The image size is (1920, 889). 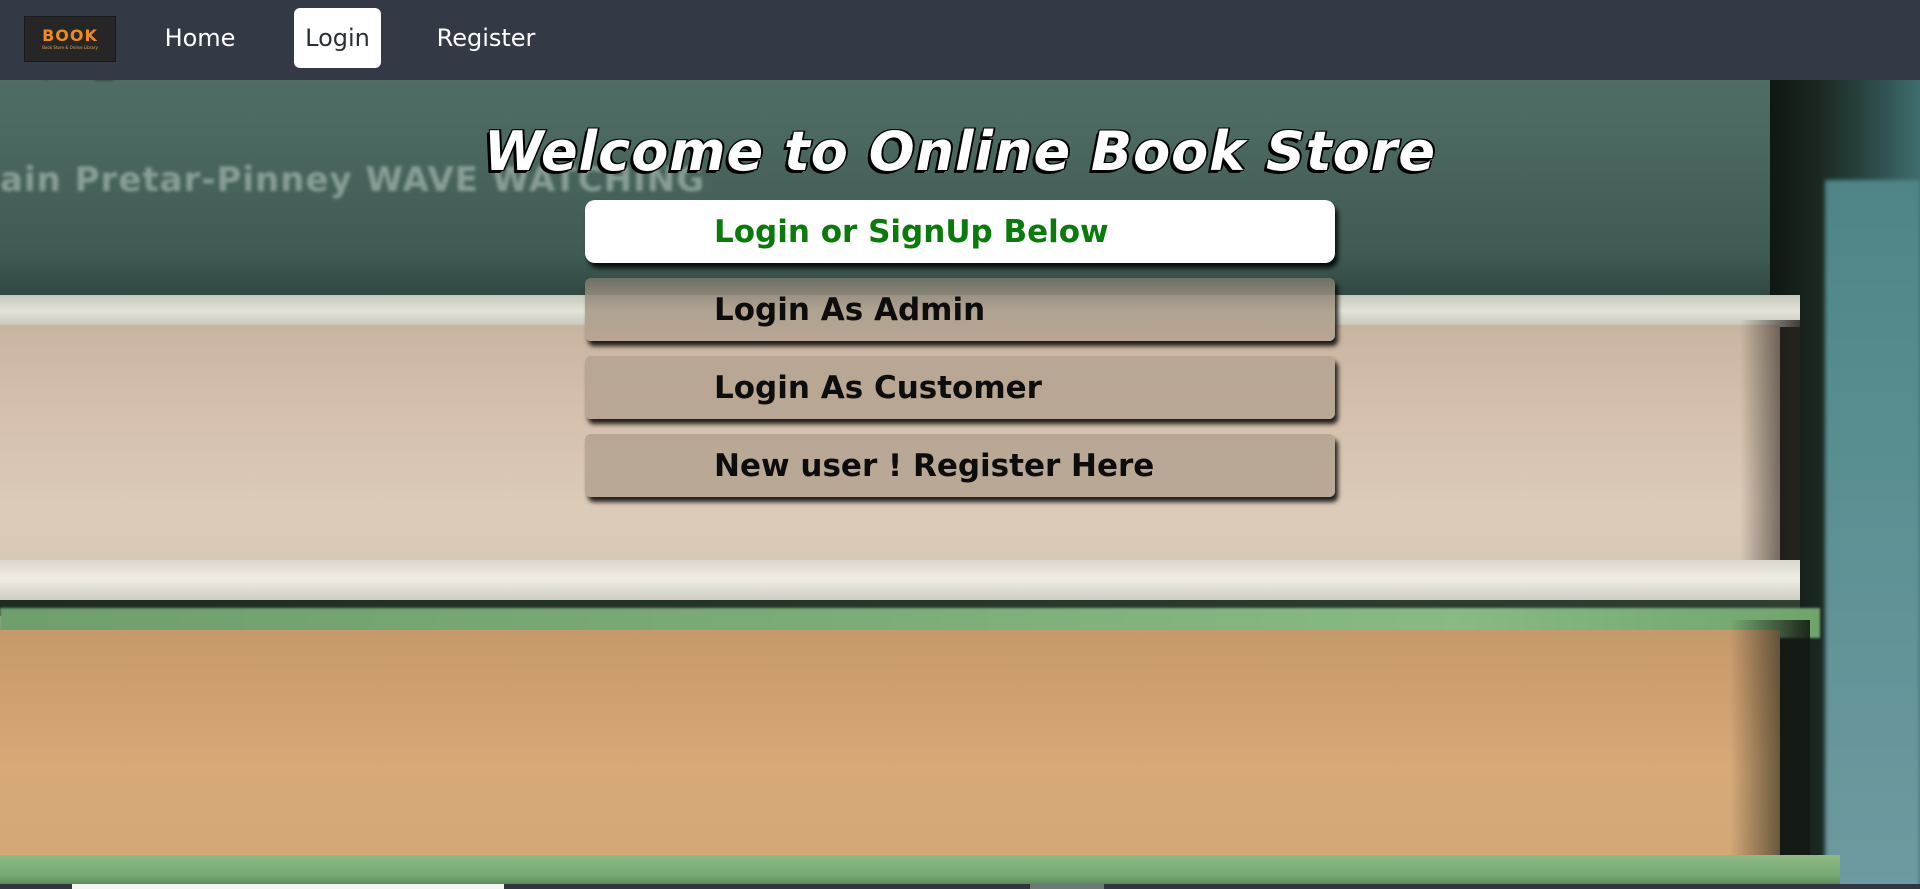 I want to click on logo-wordmark: BOOK, so click(x=70, y=35).